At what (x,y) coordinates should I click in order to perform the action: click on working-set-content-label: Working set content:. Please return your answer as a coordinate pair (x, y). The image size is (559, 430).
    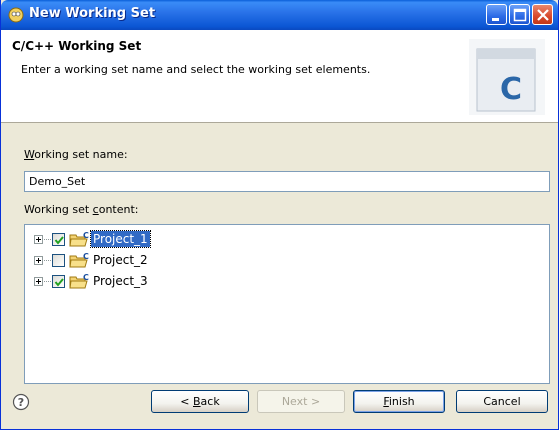
    Looking at the image, I should click on (81, 209).